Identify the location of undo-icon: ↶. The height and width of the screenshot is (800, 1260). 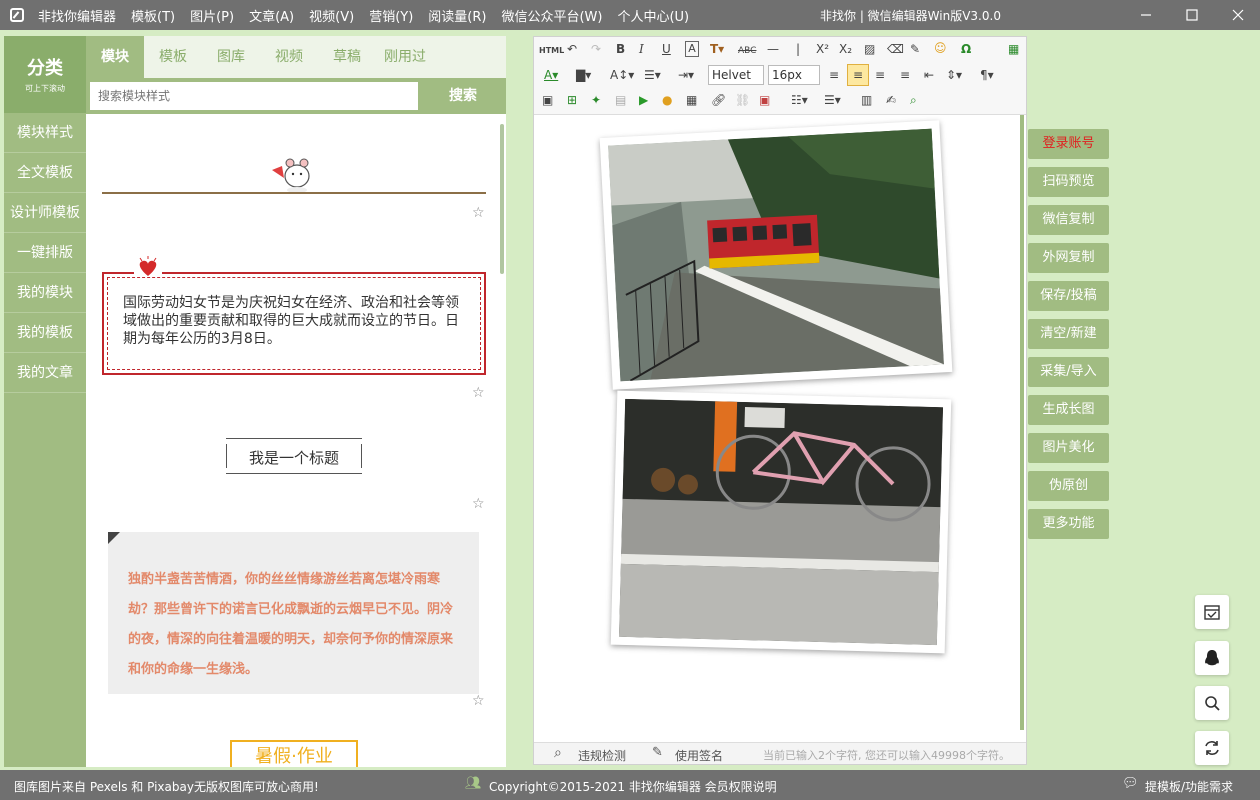
(572, 49).